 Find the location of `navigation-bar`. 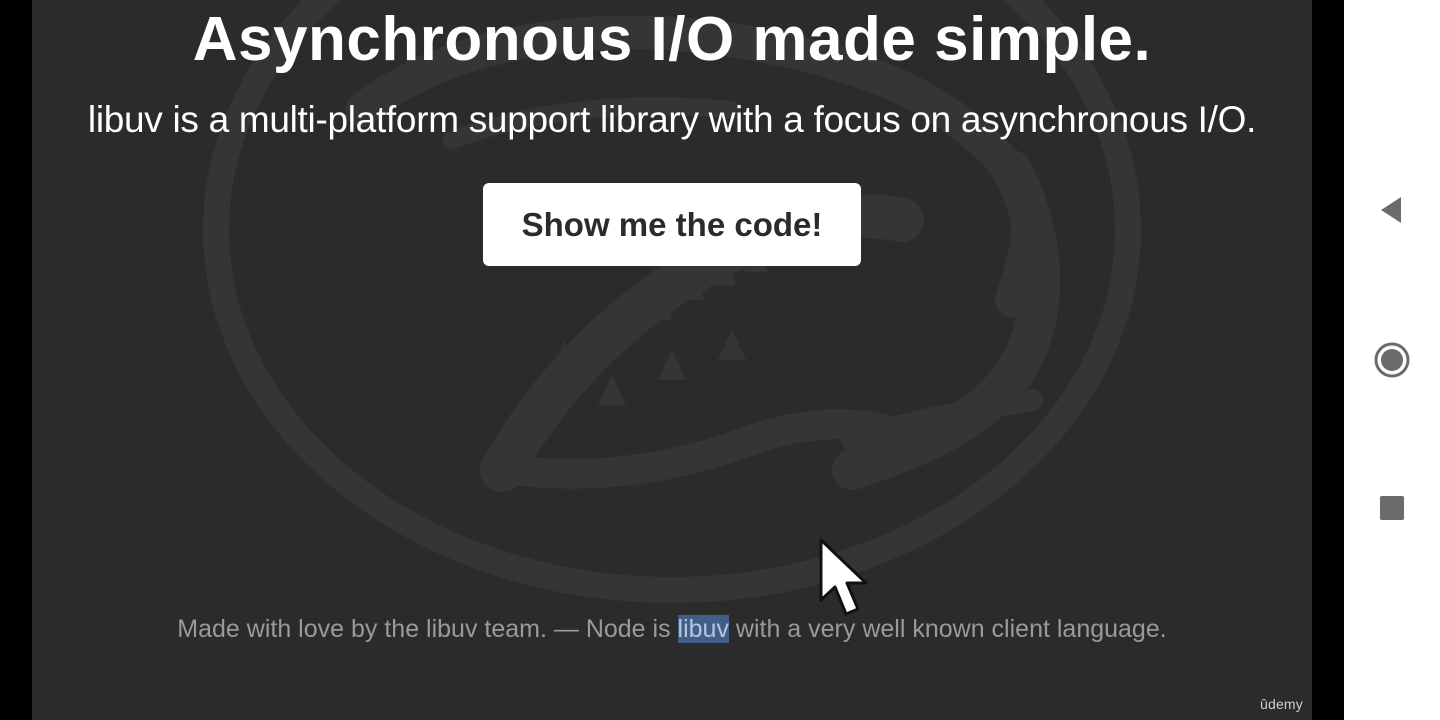

navigation-bar is located at coordinates (1392, 360).